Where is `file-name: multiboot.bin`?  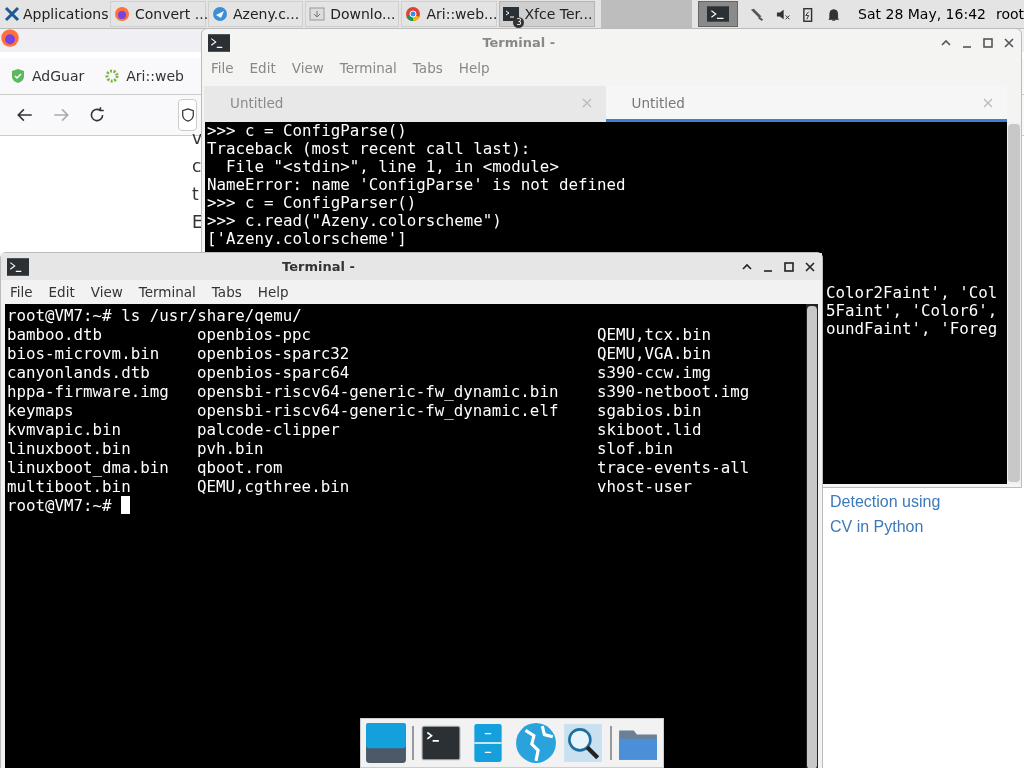
file-name: multiboot.bin is located at coordinates (69, 486).